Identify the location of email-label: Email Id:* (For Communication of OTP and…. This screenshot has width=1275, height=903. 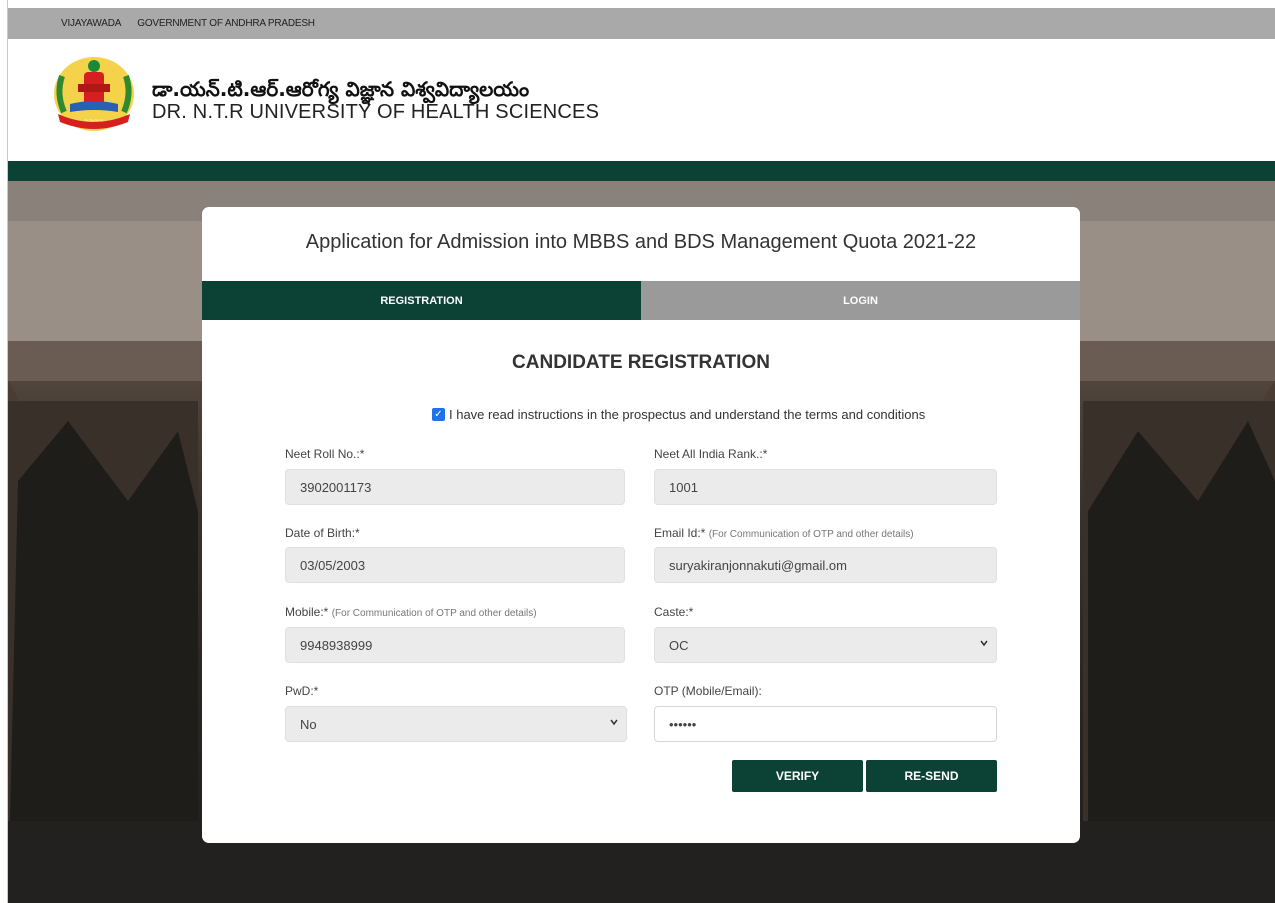
(784, 533).